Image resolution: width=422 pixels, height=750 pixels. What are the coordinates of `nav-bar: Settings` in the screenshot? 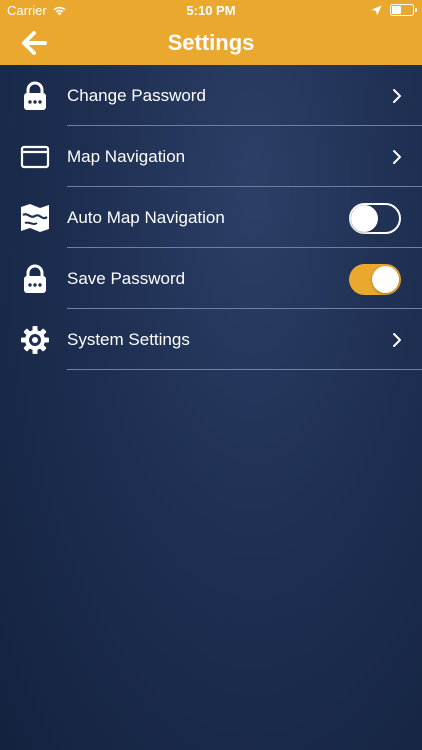 It's located at (211, 42).